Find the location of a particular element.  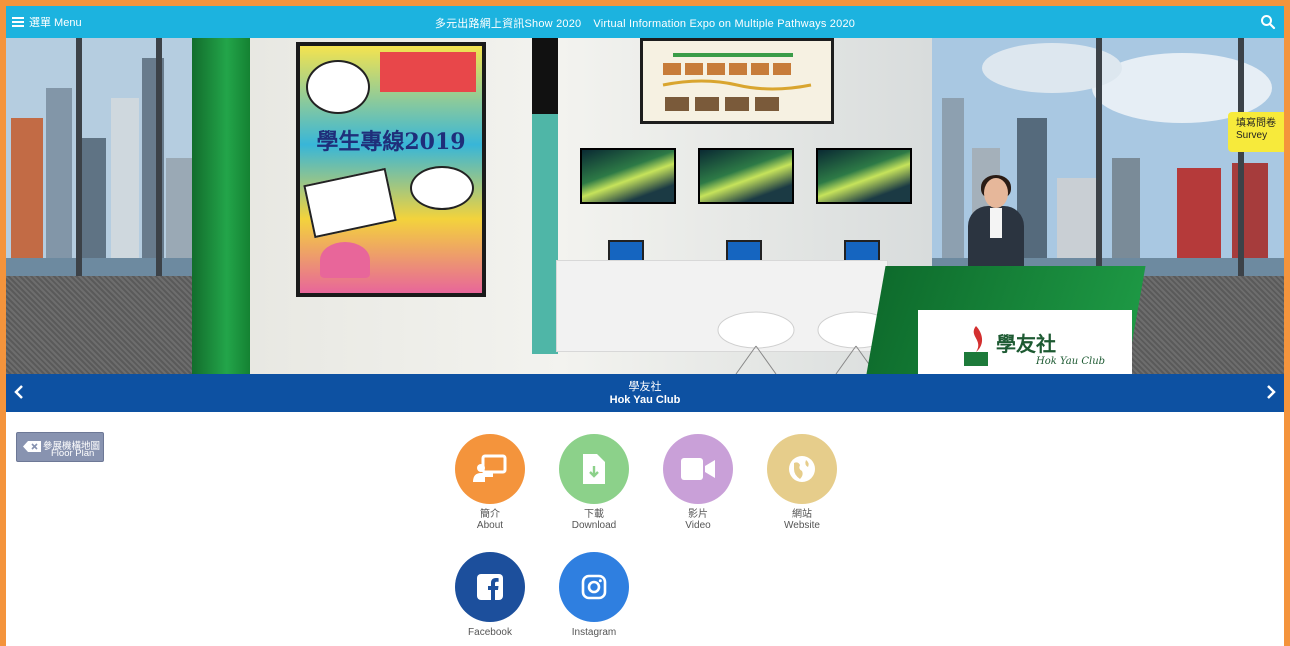

poster-speech is located at coordinates (442, 188).